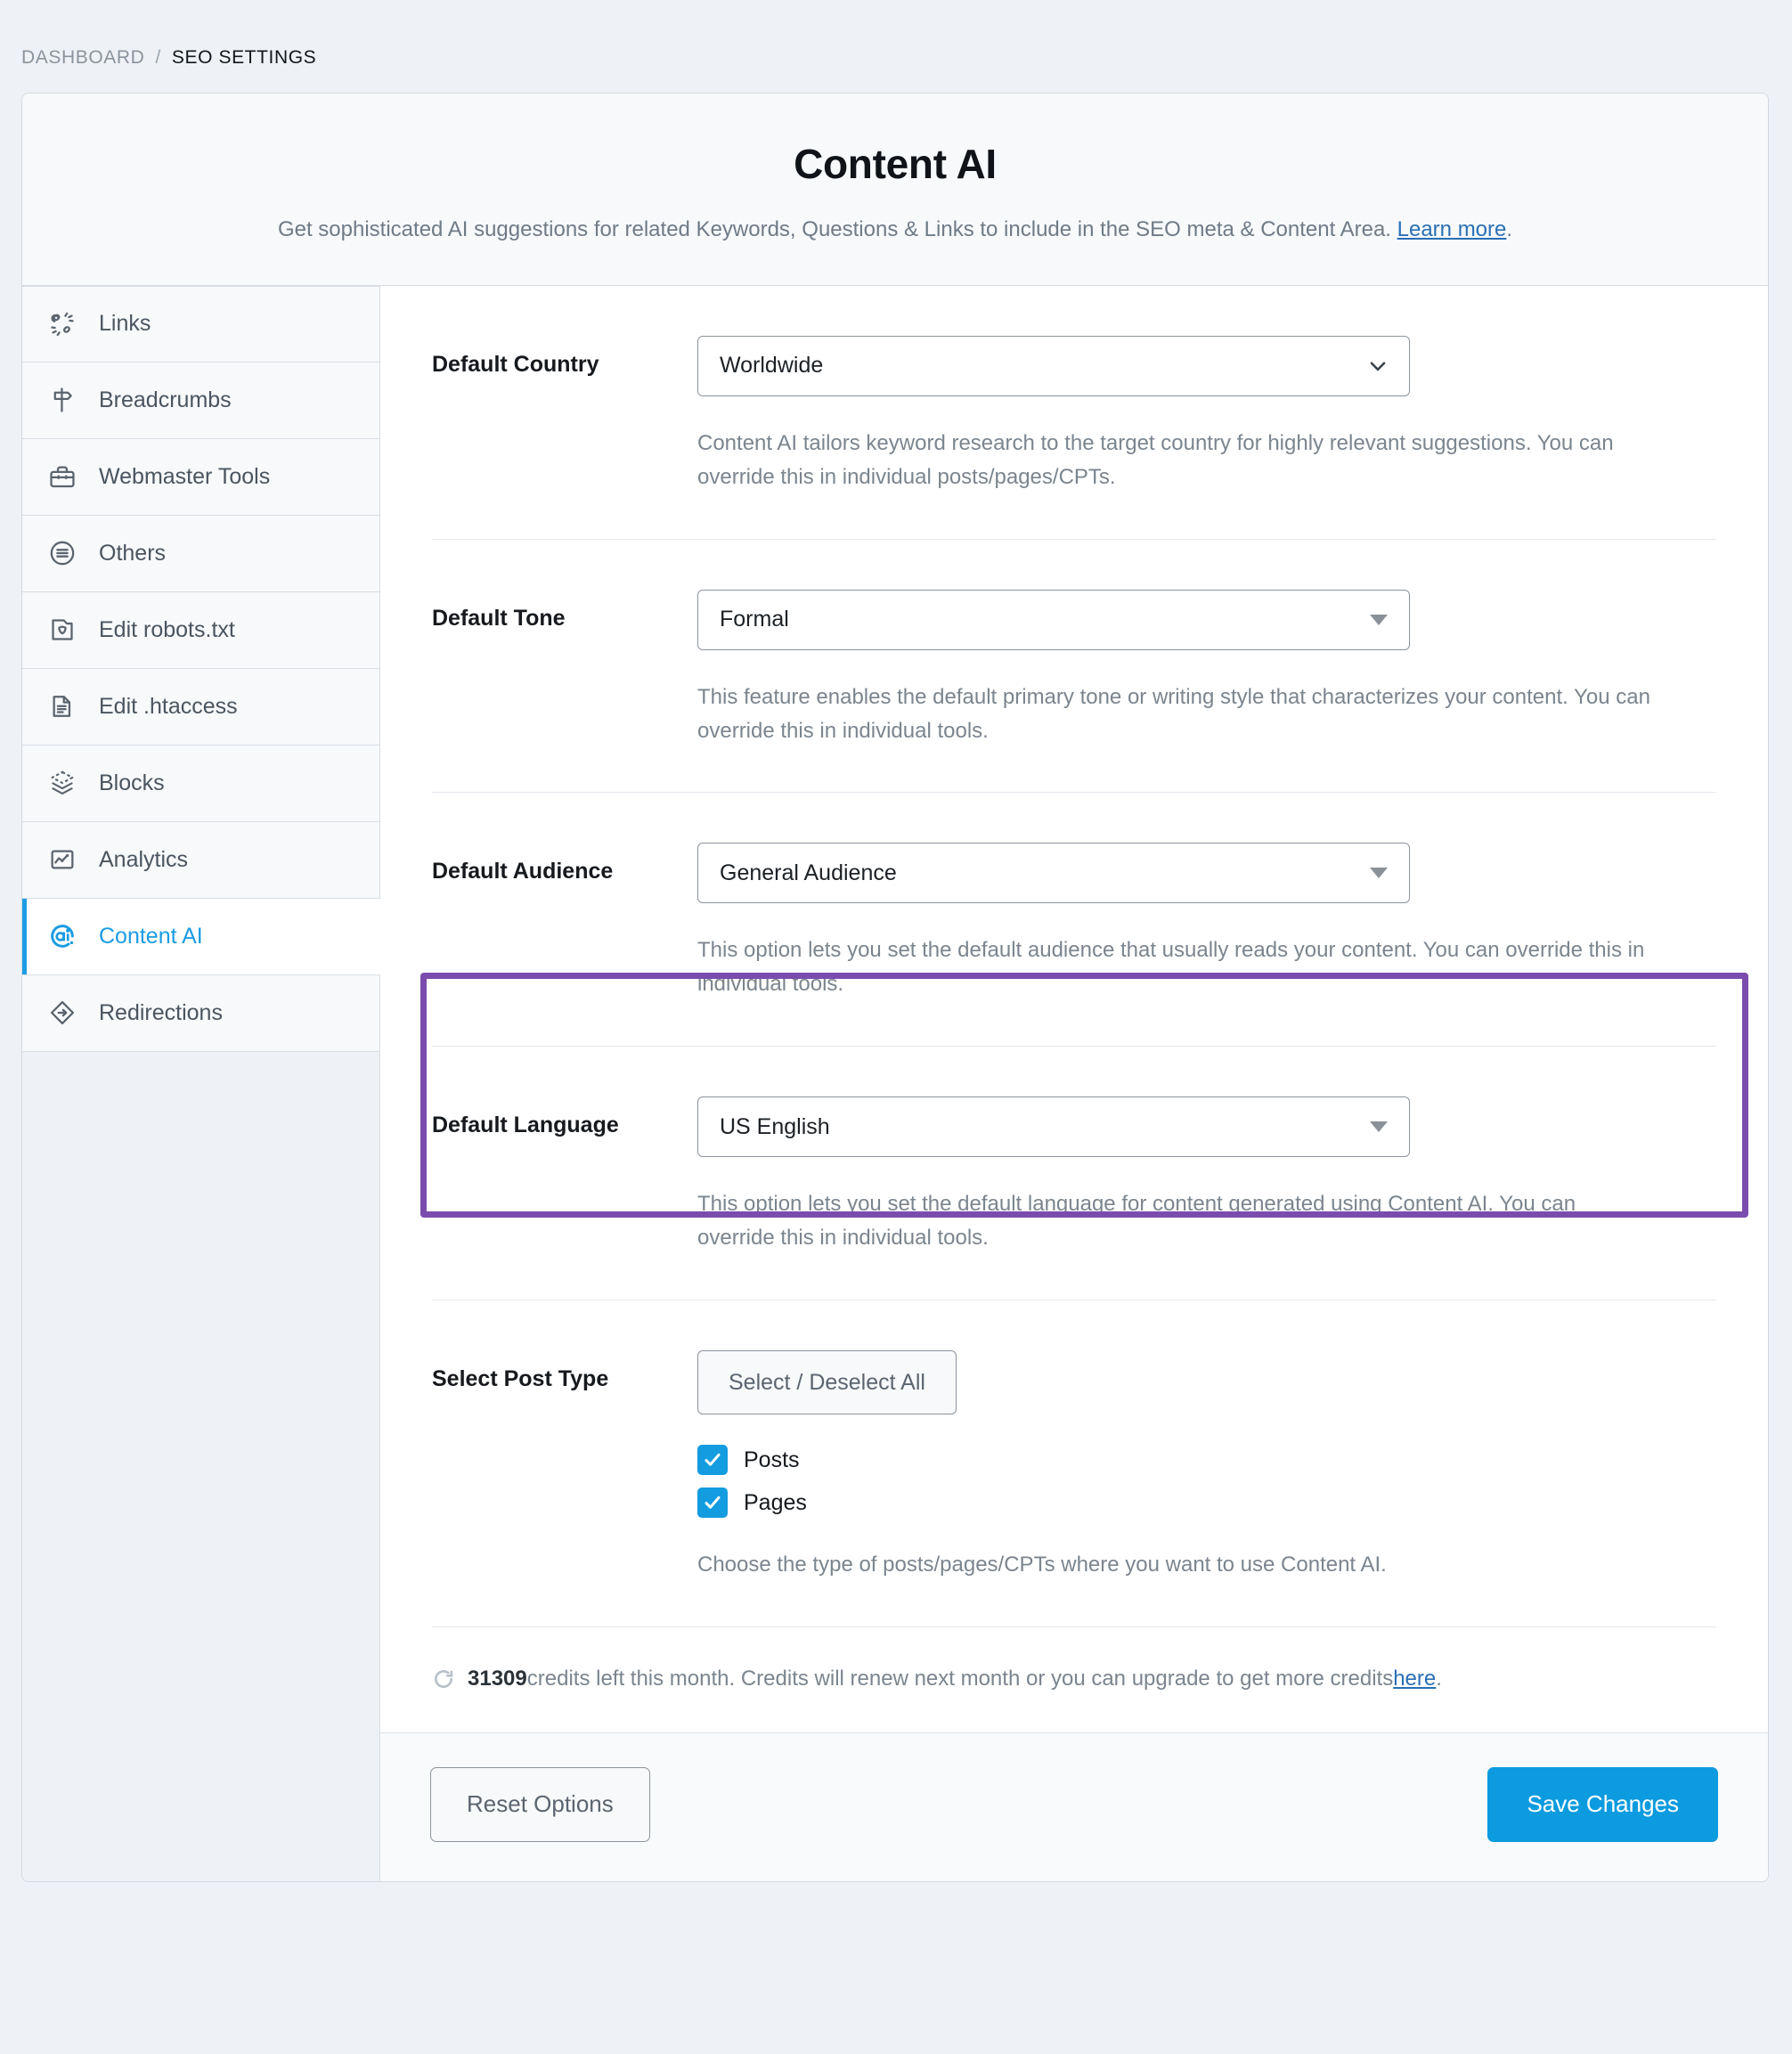  Describe the element at coordinates (1053, 873) in the screenshot. I see `default-audience-select: General Audience` at that location.